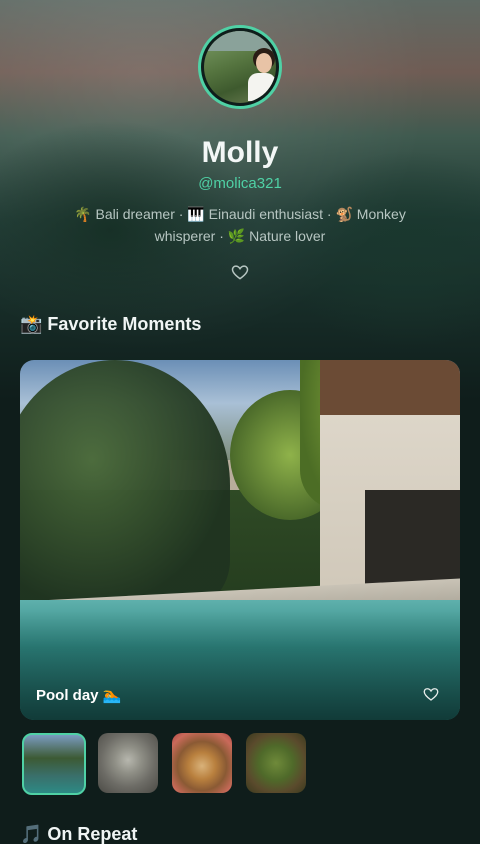 This screenshot has height=844, width=480. Describe the element at coordinates (79, 834) in the screenshot. I see `on-repeat-title: 🎵 On Repeat` at that location.